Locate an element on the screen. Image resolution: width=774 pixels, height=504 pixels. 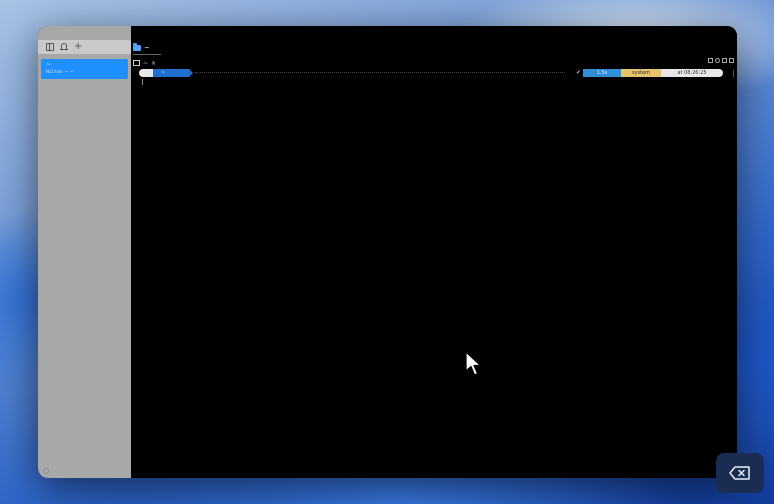
directory-text: ~ is located at coordinates (163, 73).